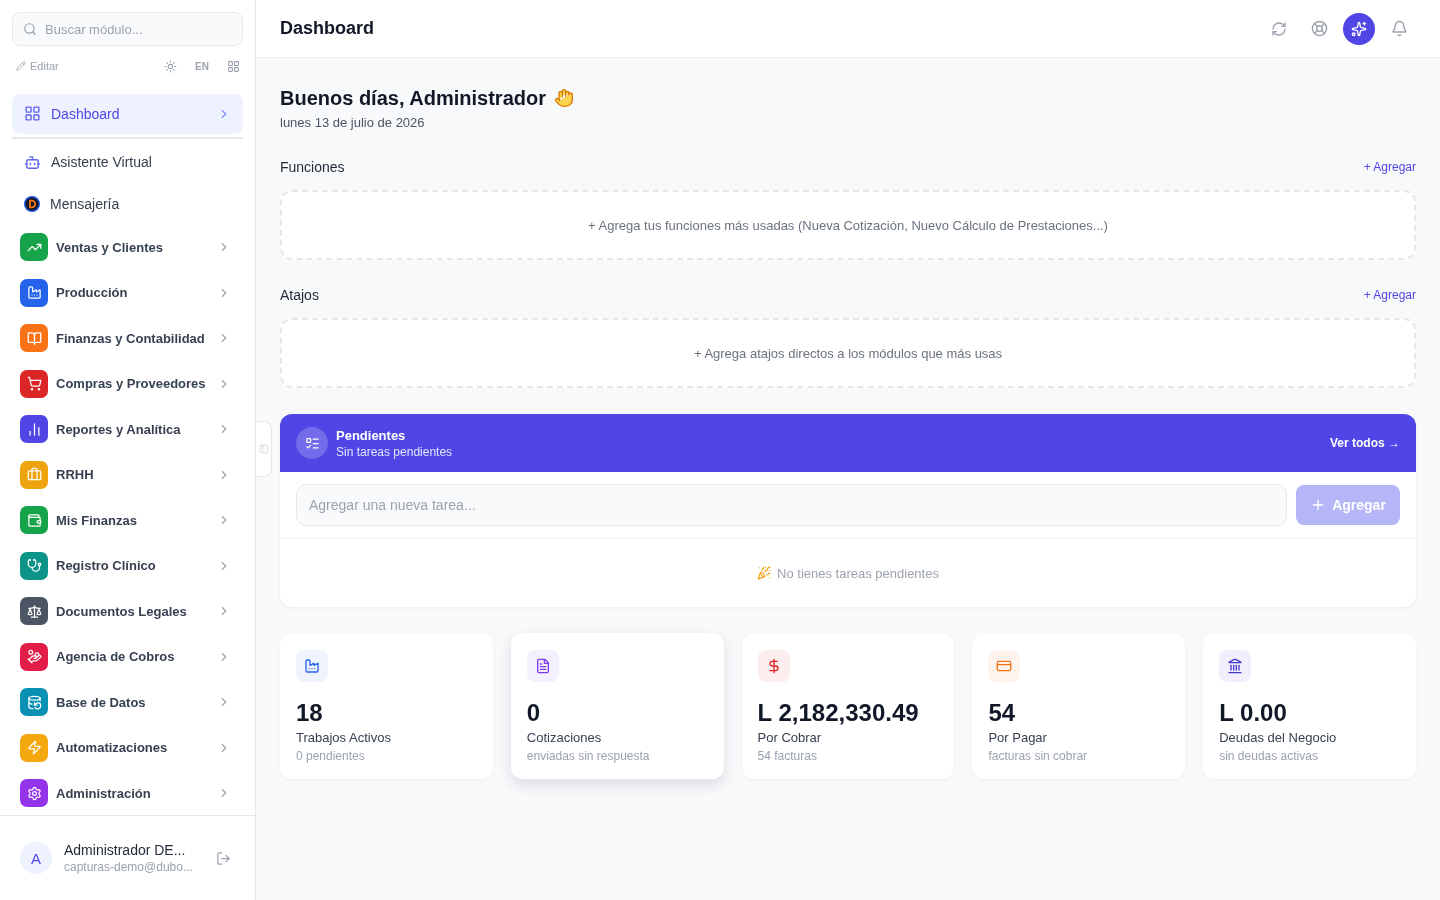 This screenshot has width=1440, height=900. What do you see at coordinates (21, 66) in the screenshot?
I see `pencil-icon` at bounding box center [21, 66].